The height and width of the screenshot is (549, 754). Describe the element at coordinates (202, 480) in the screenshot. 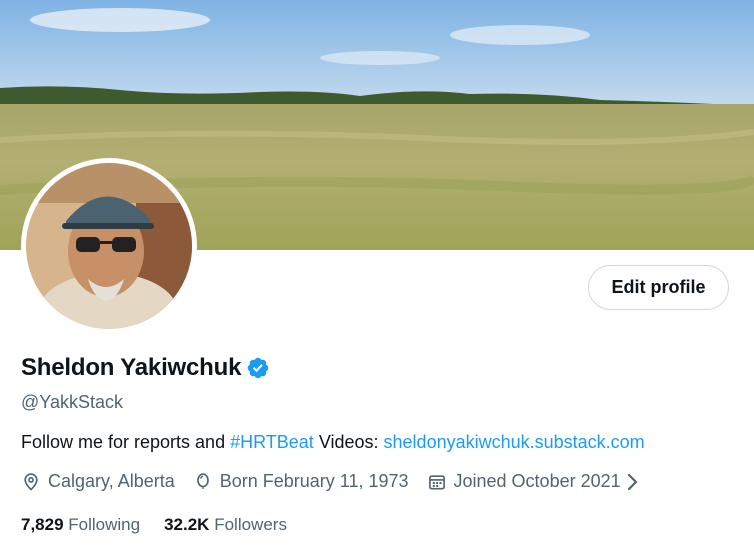

I see `balloon-icon` at that location.